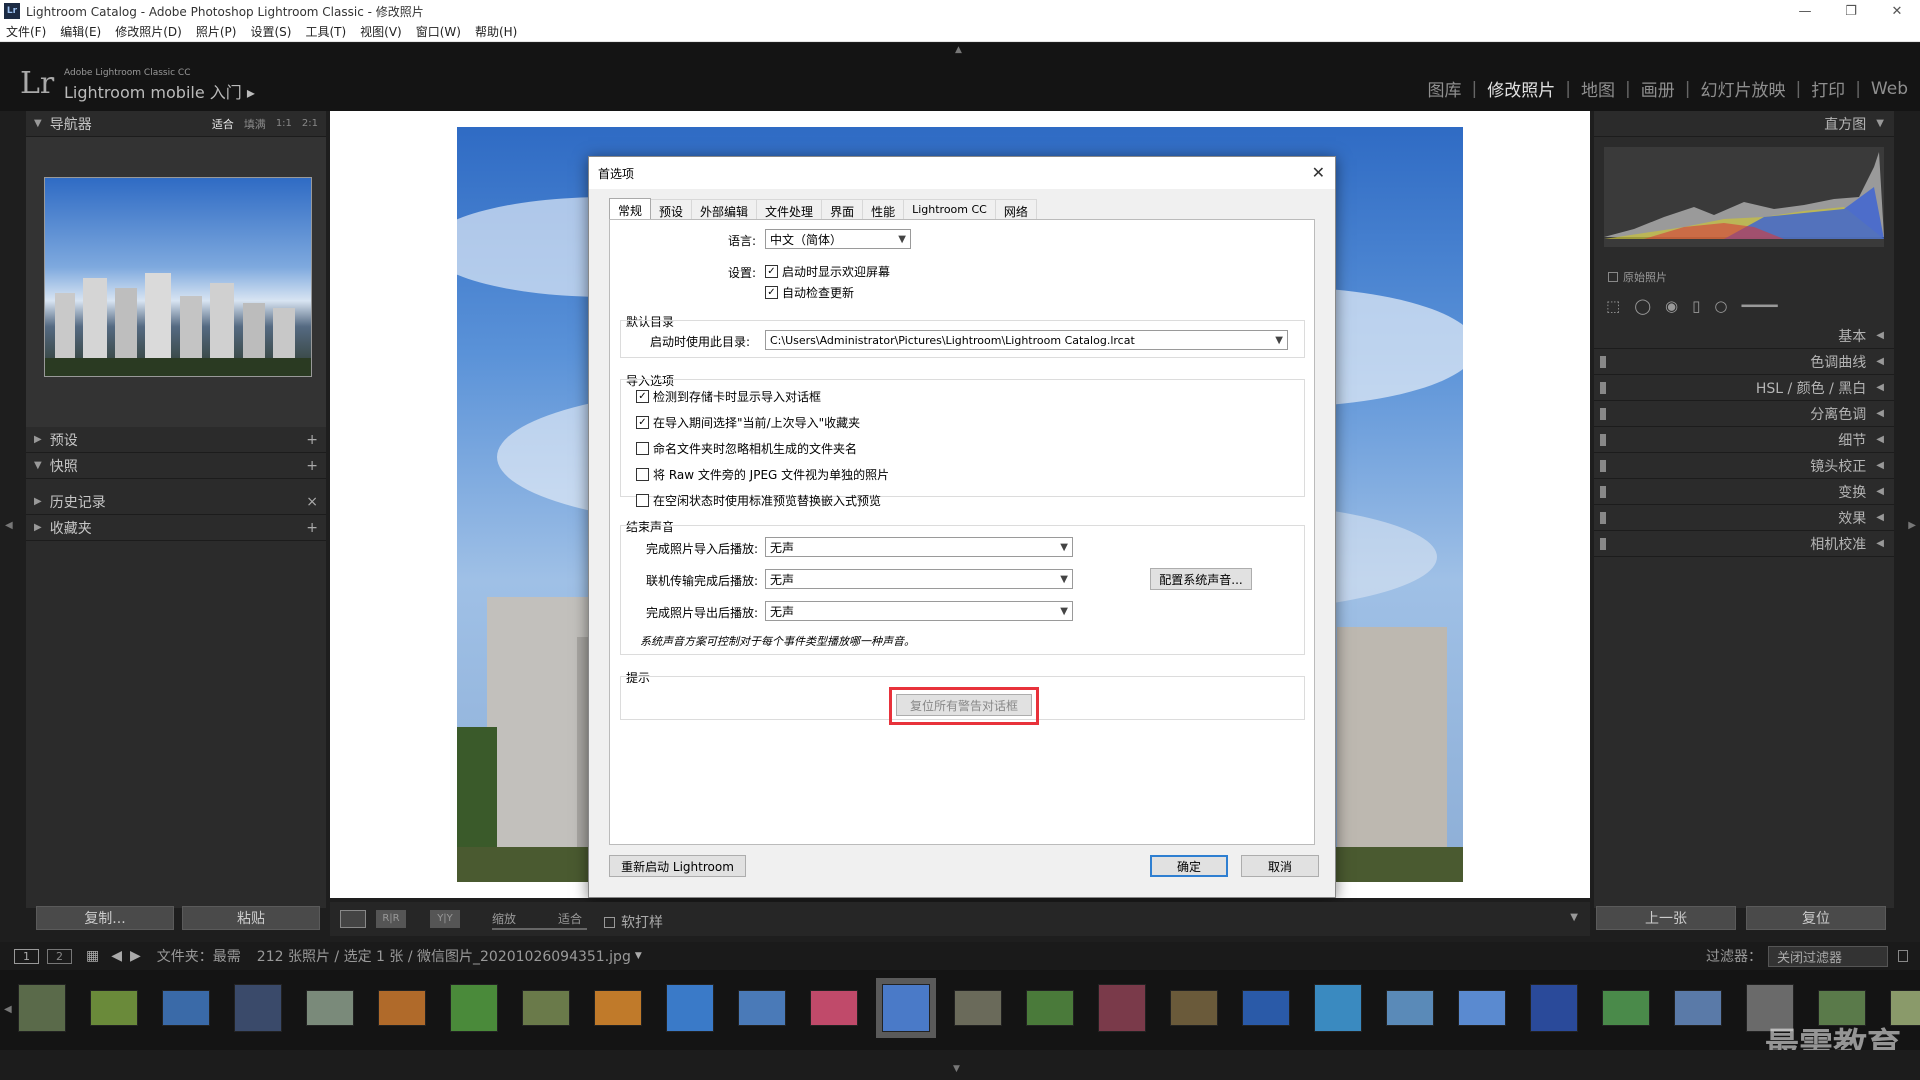 This screenshot has height=1080, width=1920. Describe the element at coordinates (919, 579) in the screenshot. I see `sound-tether-select: 无声 ▼` at that location.